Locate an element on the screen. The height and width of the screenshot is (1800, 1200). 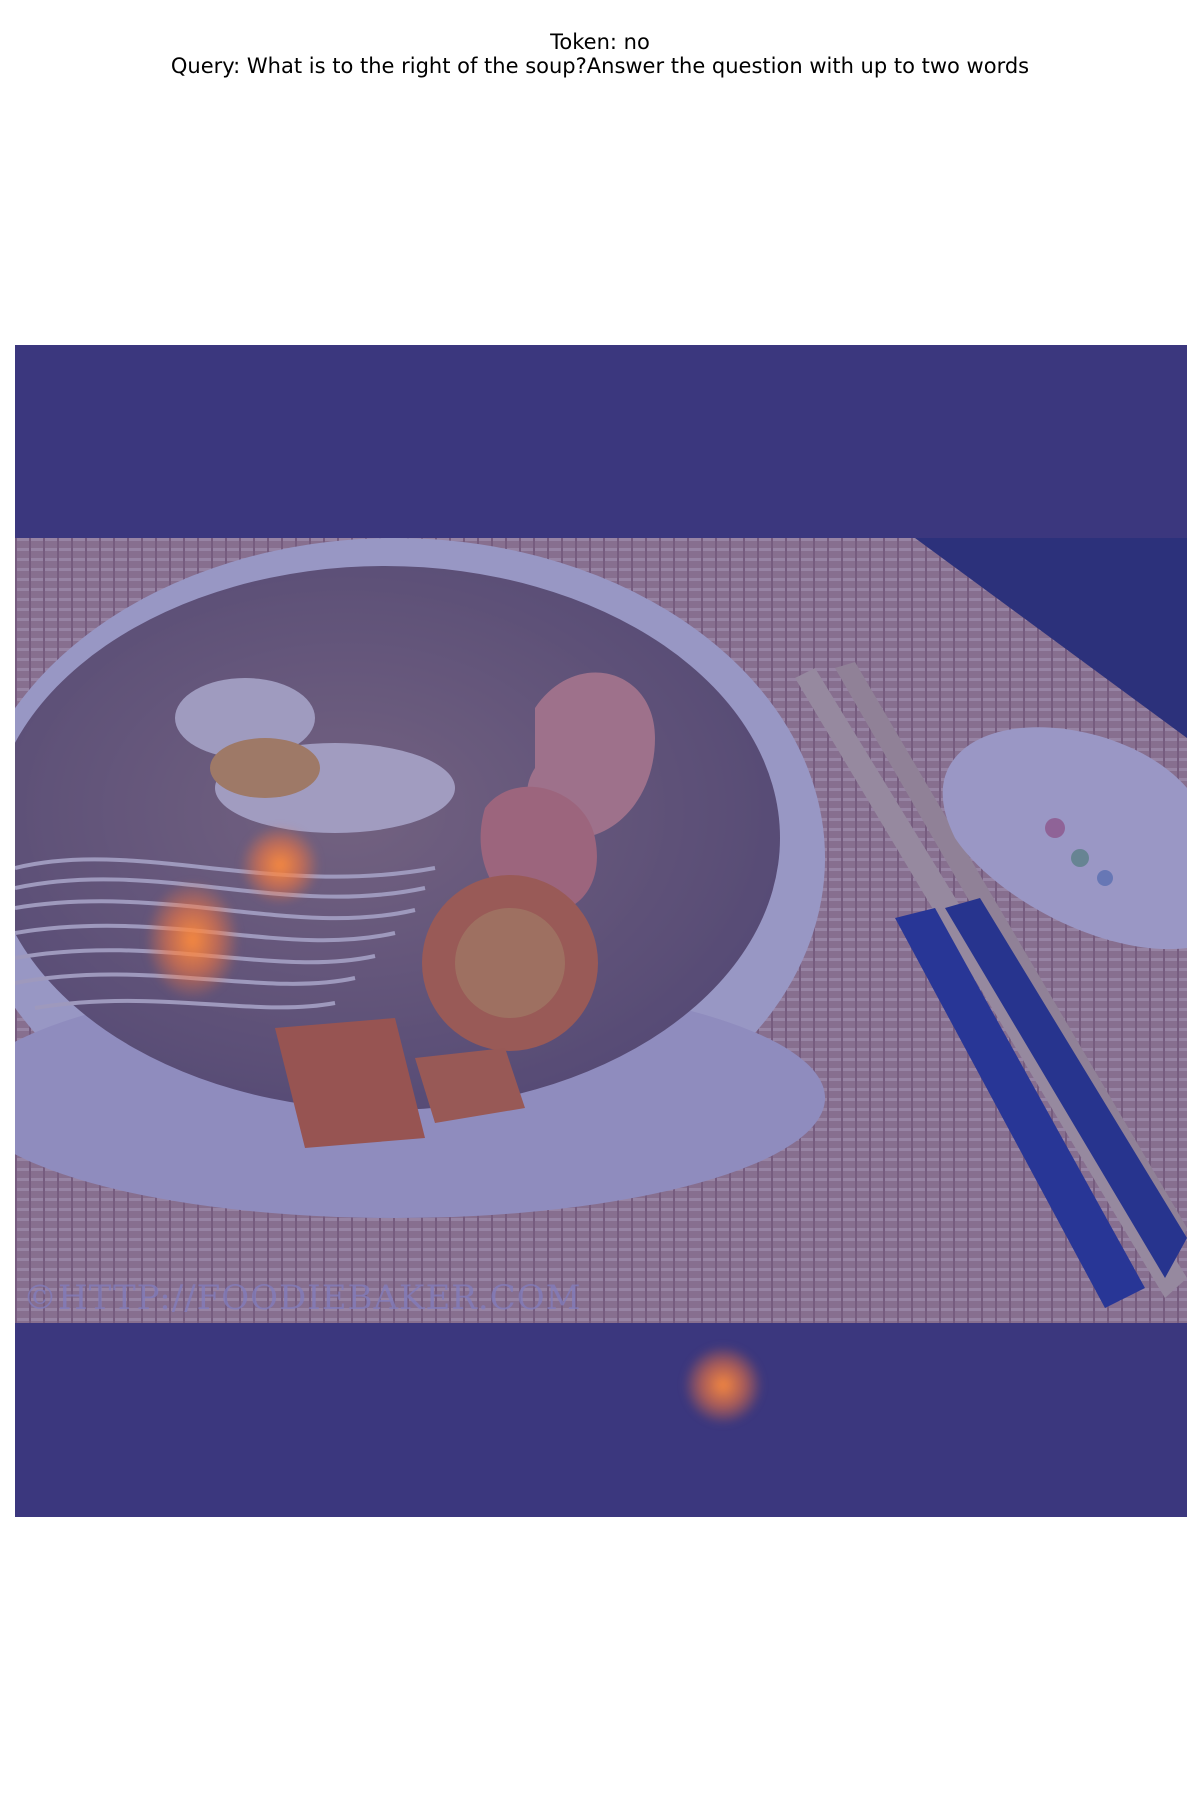
token-label: Token: no is located at coordinates (600, 42).